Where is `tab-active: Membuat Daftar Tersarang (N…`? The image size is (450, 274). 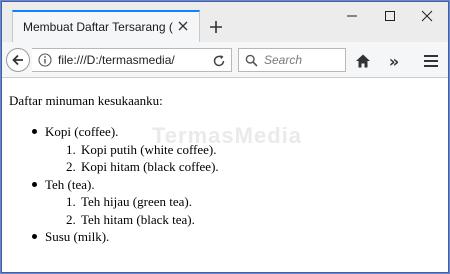
tab-active: Membuat Daftar Tersarang (N… is located at coordinates (106, 26).